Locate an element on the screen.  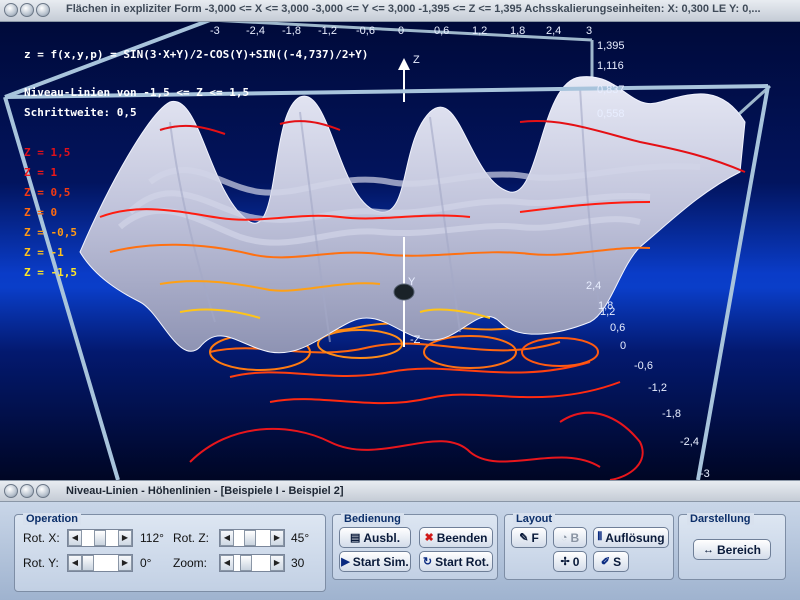
legend-item: Z = 0,5 is located at coordinates (47, 192).